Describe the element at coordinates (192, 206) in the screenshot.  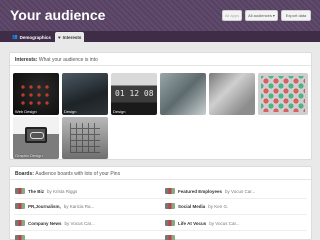
I see `board-name: Social Media` at that location.